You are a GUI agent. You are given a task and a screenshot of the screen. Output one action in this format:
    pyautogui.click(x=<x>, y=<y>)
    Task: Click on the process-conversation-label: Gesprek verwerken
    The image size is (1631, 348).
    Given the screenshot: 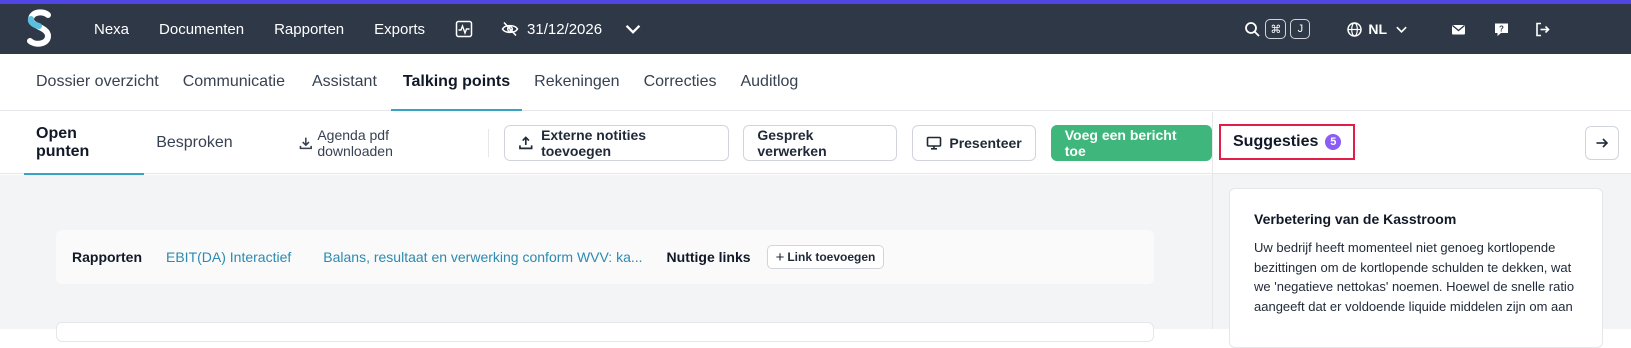 What is the action you would take?
    pyautogui.click(x=792, y=142)
    